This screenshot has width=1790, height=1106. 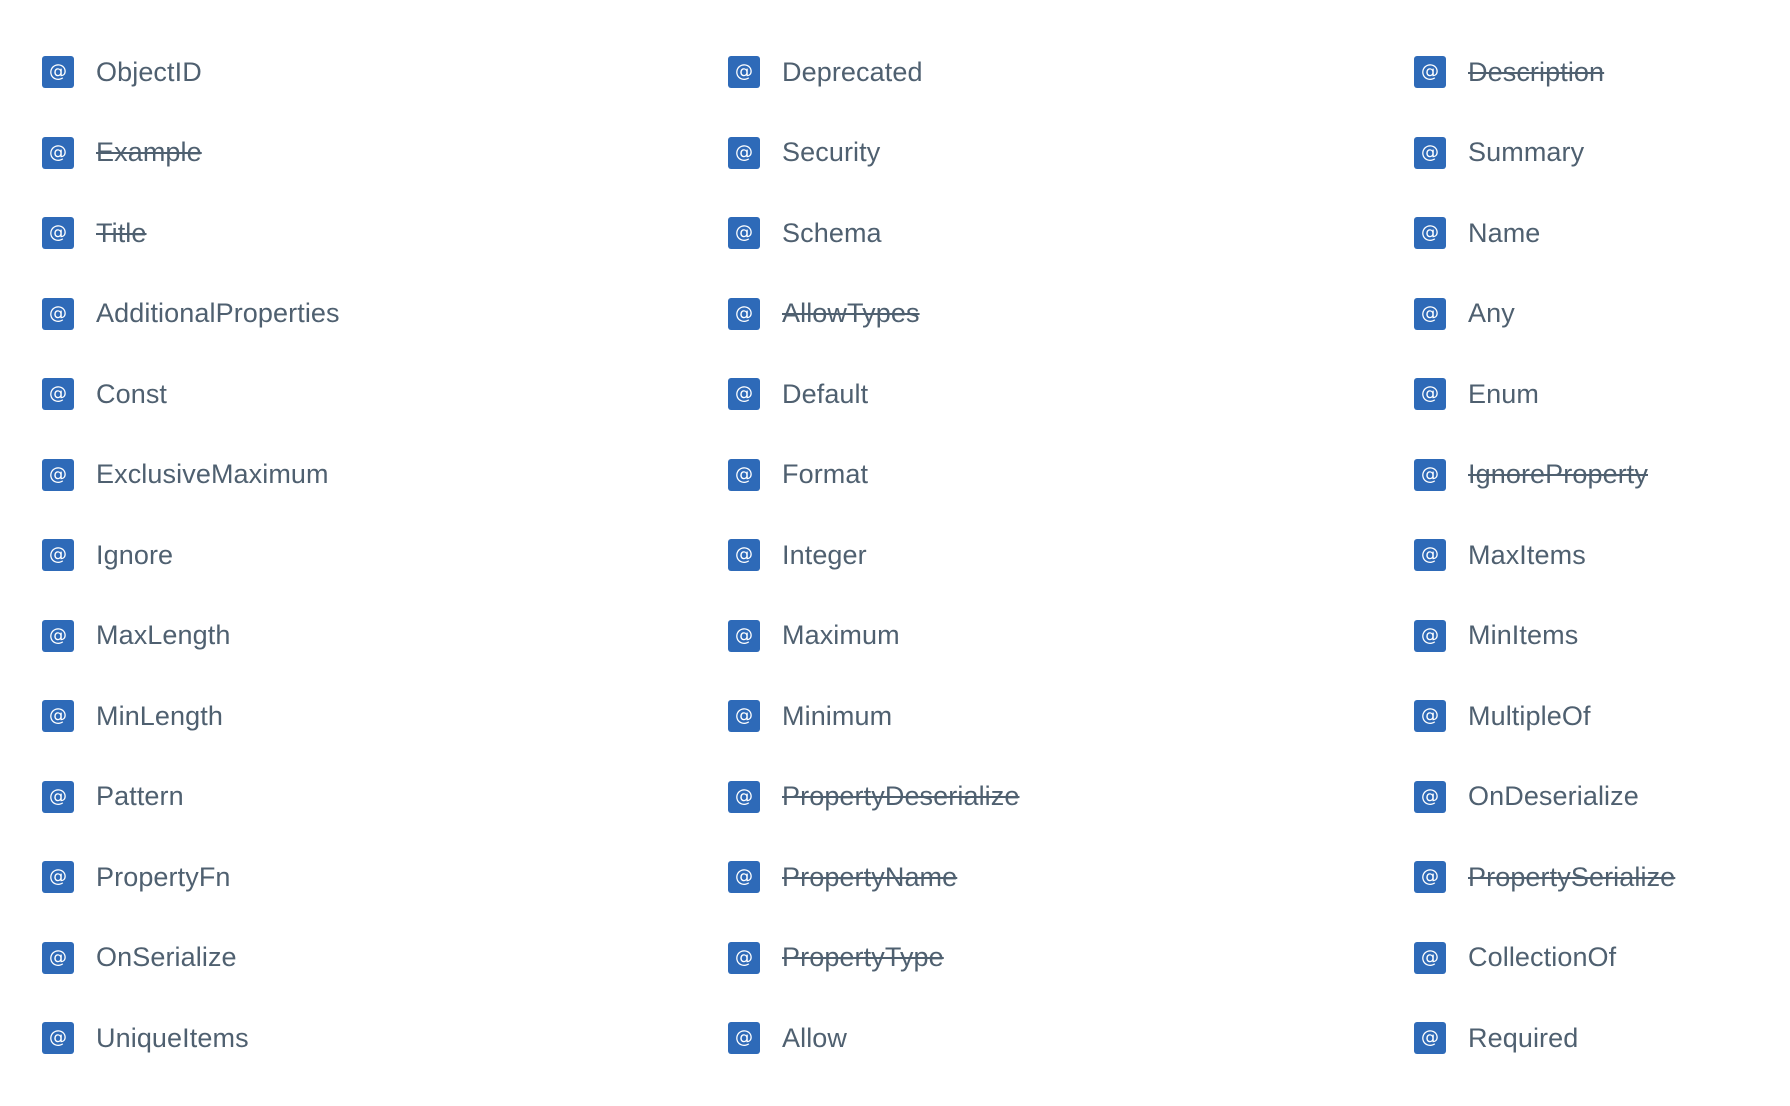 I want to click on annotation-link: @ PropertySerialize, so click(x=1594, y=877).